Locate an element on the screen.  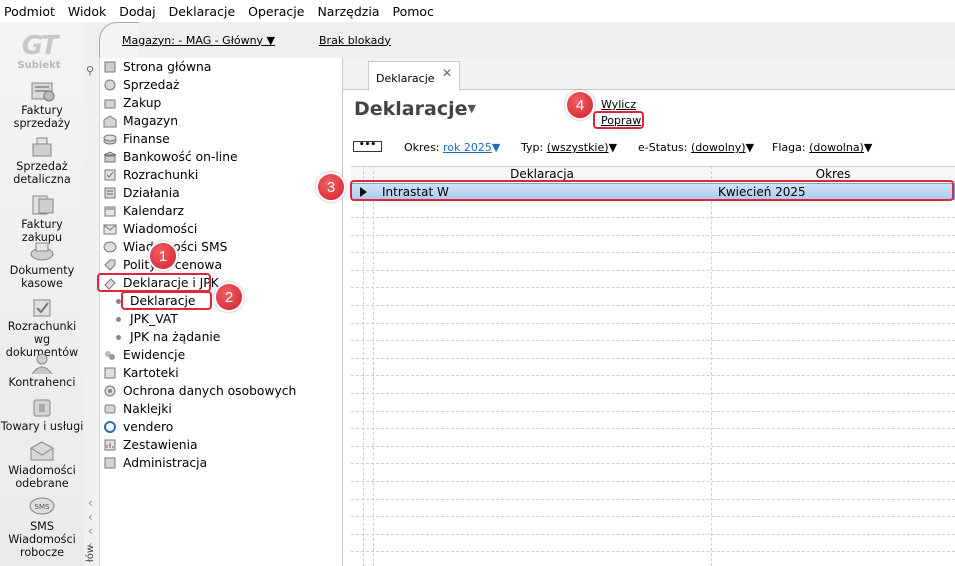
logo-mark-icon: GT is located at coordinates (40, 46).